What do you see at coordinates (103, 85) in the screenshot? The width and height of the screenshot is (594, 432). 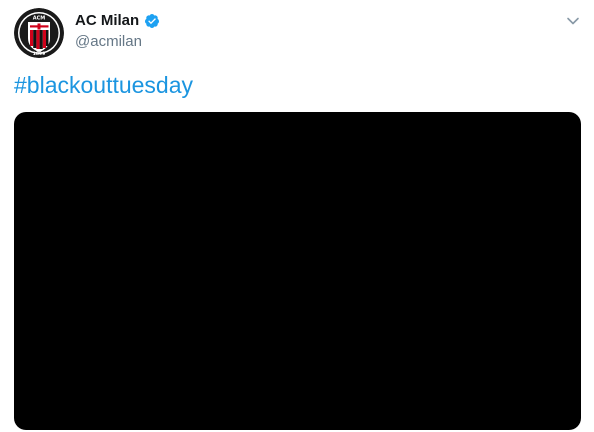 I see `hashtag-link: #blackouttuesday` at bounding box center [103, 85].